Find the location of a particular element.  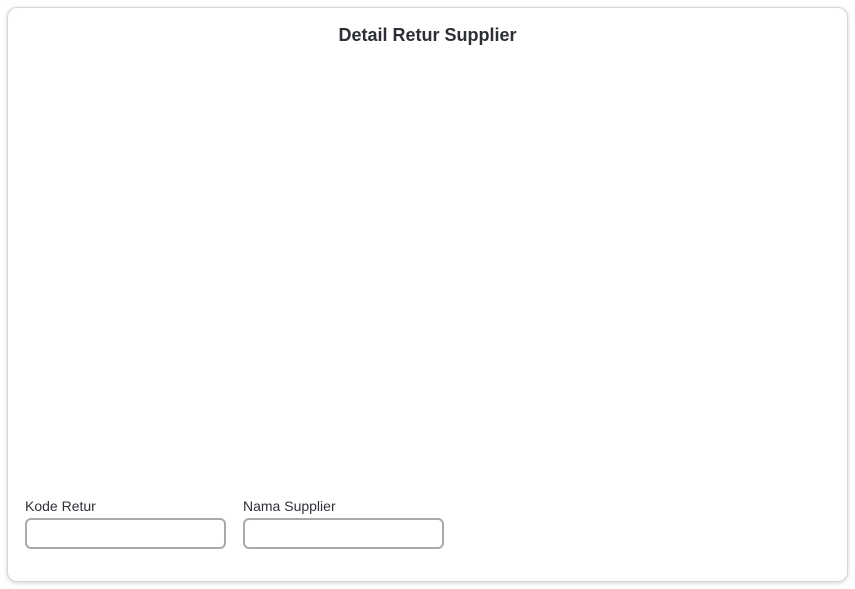

page-title: Detail Retur Supplier is located at coordinates (427, 35).